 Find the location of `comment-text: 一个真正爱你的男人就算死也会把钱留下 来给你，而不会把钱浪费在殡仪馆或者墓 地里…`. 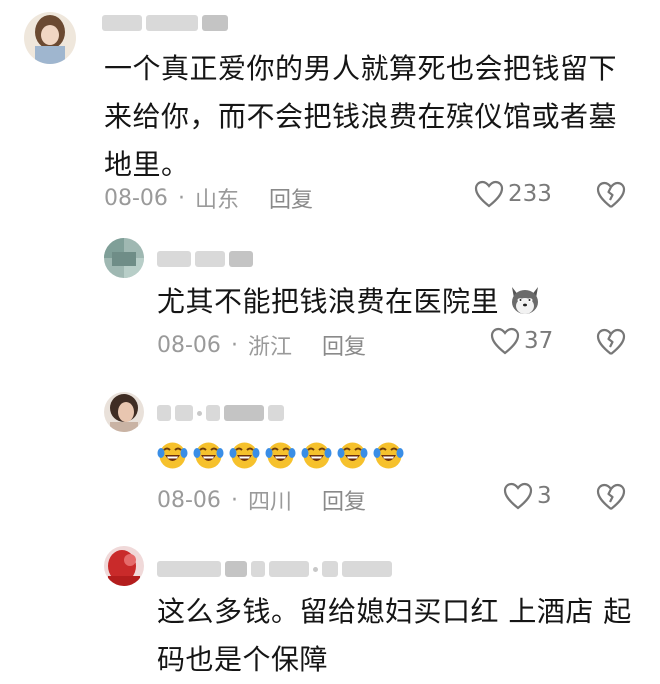

comment-text: 一个真正爱你的男人就算死也会把钱留下 来给你，而不会把钱浪费在殡仪馆或者墓 地里… is located at coordinates (361, 116).